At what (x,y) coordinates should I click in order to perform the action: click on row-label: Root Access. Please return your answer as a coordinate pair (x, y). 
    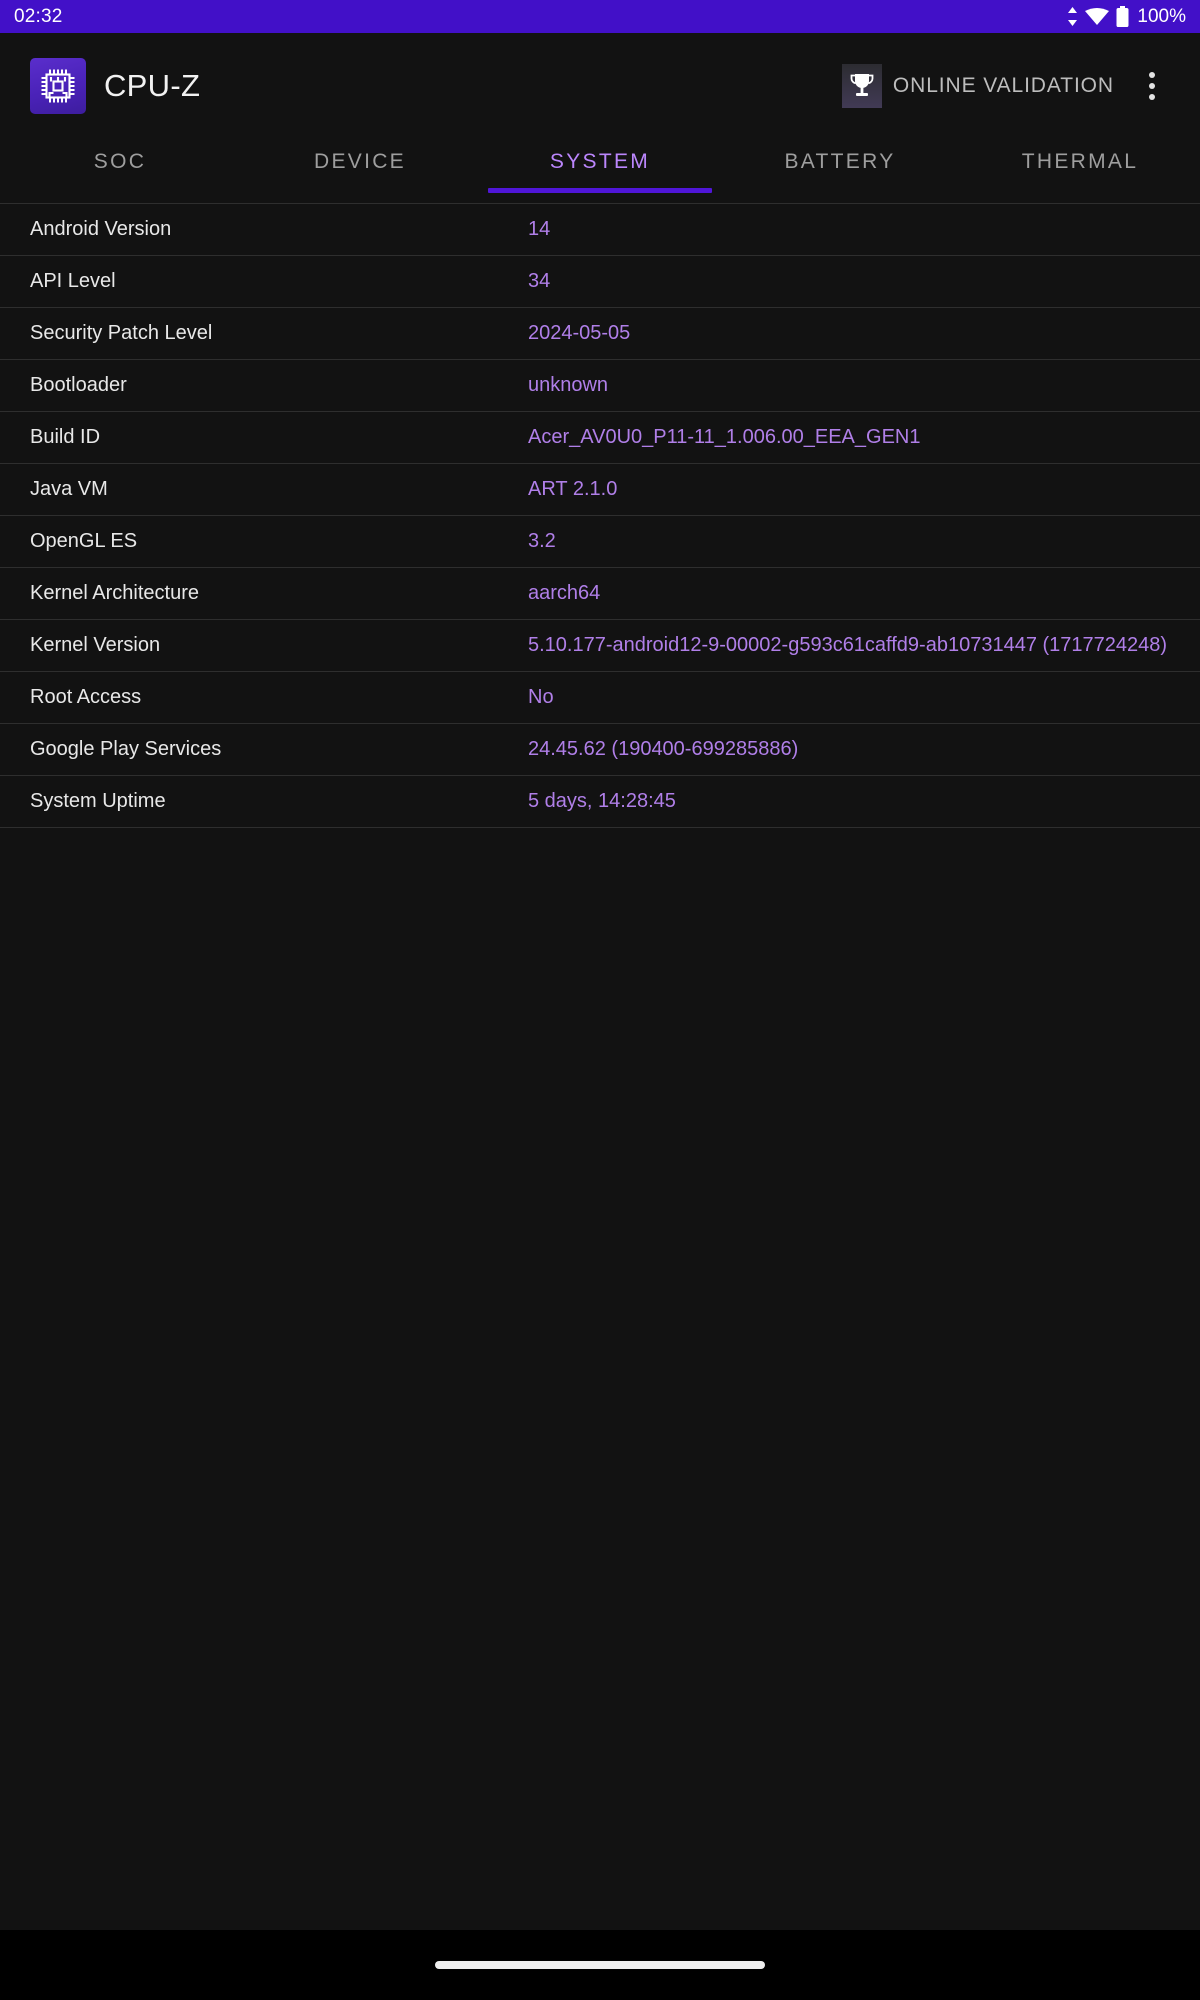
    Looking at the image, I should click on (86, 697).